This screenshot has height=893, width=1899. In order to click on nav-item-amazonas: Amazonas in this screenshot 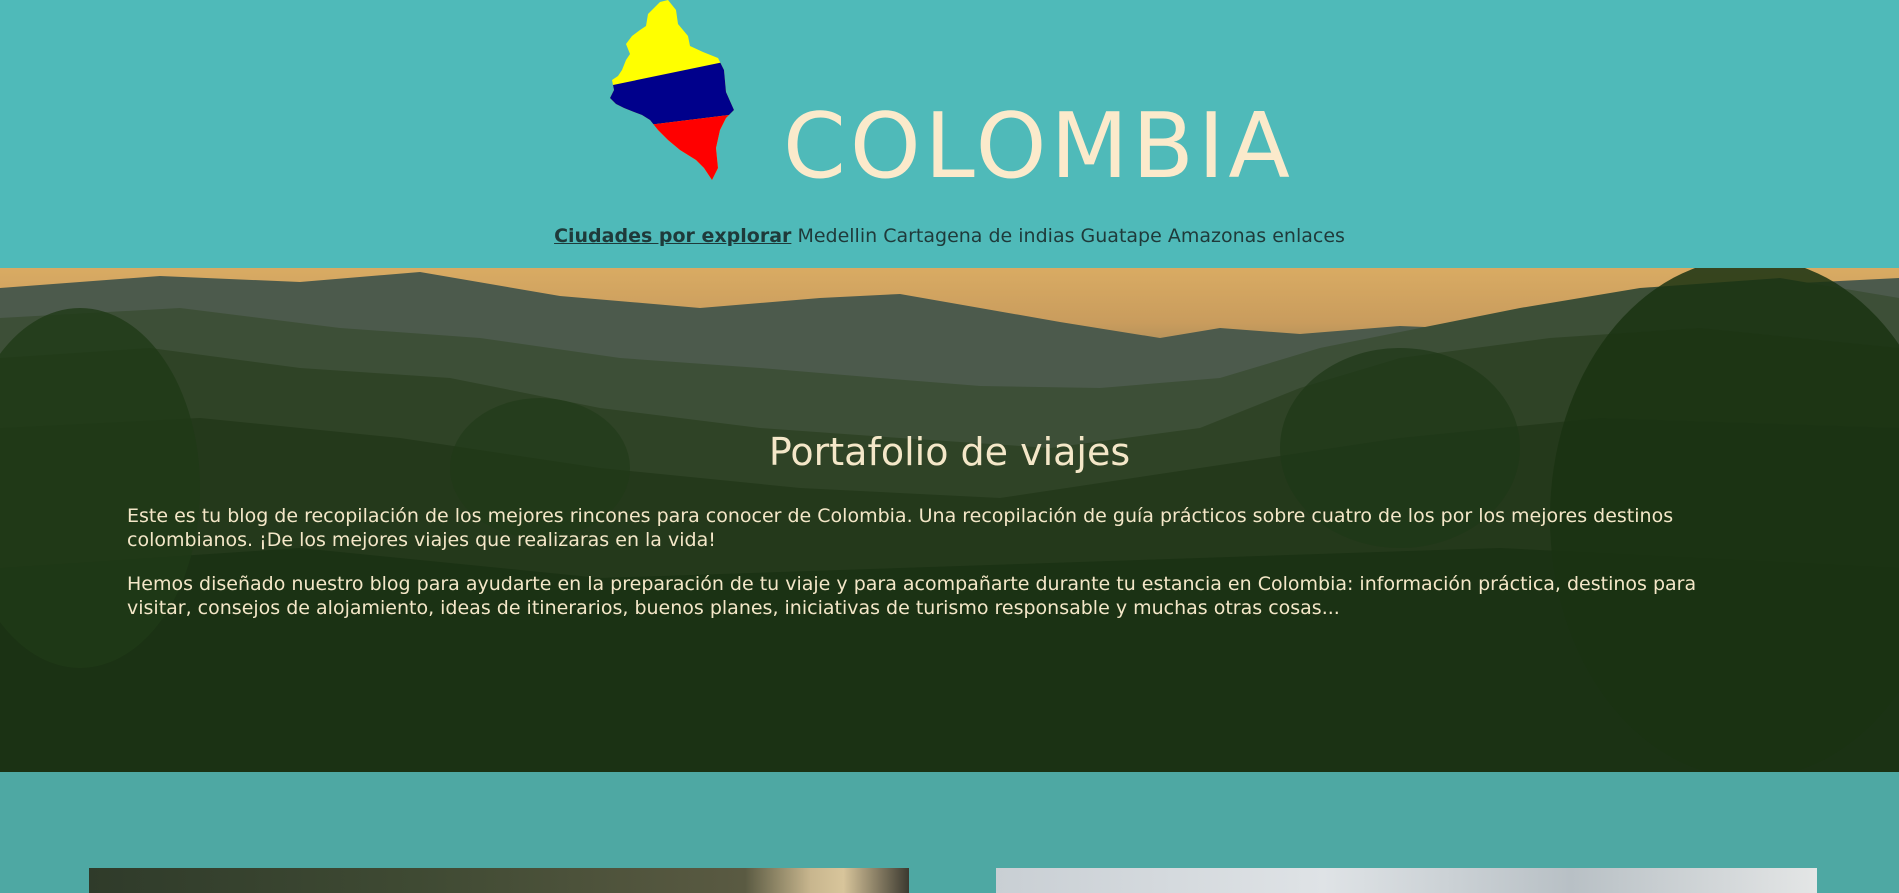, I will do `click(1217, 236)`.